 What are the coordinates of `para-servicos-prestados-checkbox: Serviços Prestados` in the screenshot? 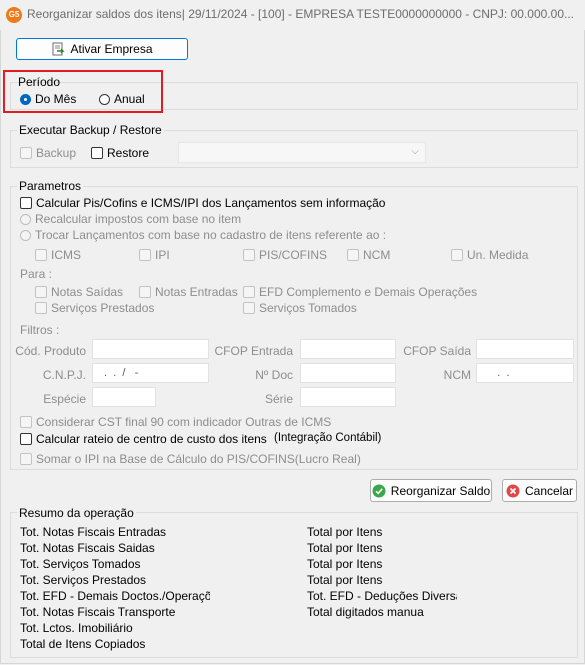 It's located at (94, 308).